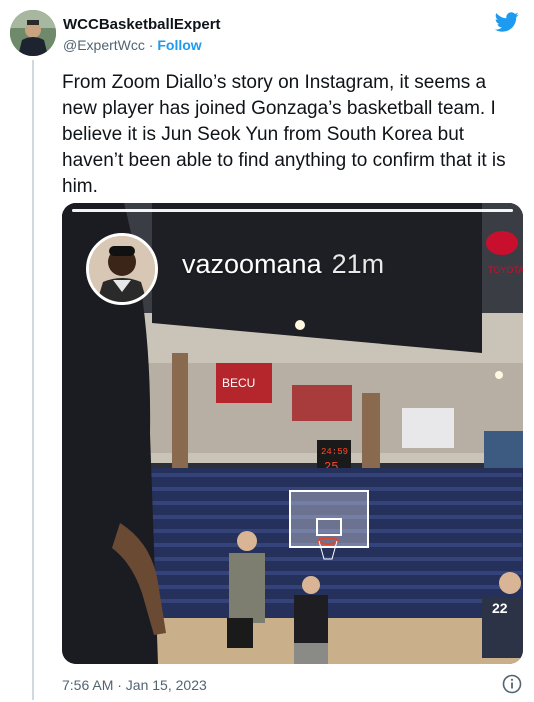 The width and height of the screenshot is (534, 702). What do you see at coordinates (334, 452) in the screenshot?
I see `shot-clock: 24:59` at bounding box center [334, 452].